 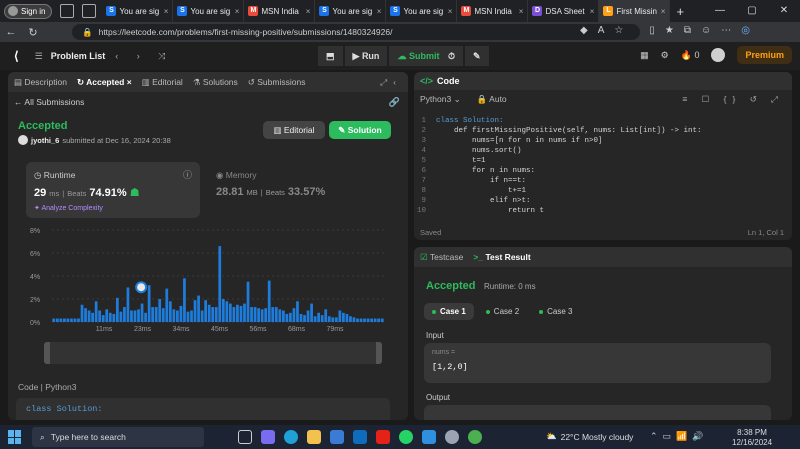 I want to click on youtube-icon, so click(x=383, y=437).